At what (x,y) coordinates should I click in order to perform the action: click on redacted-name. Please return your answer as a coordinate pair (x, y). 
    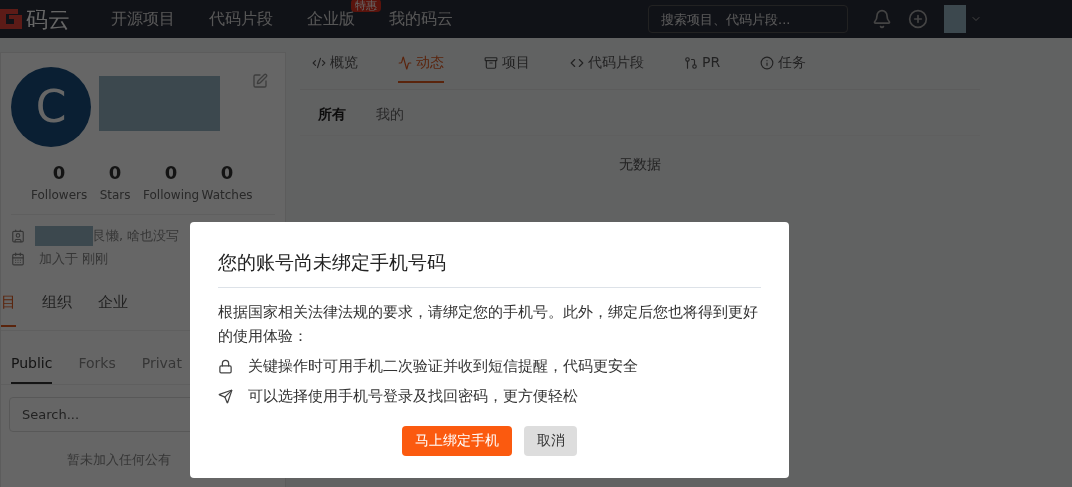
    Looking at the image, I should click on (64, 236).